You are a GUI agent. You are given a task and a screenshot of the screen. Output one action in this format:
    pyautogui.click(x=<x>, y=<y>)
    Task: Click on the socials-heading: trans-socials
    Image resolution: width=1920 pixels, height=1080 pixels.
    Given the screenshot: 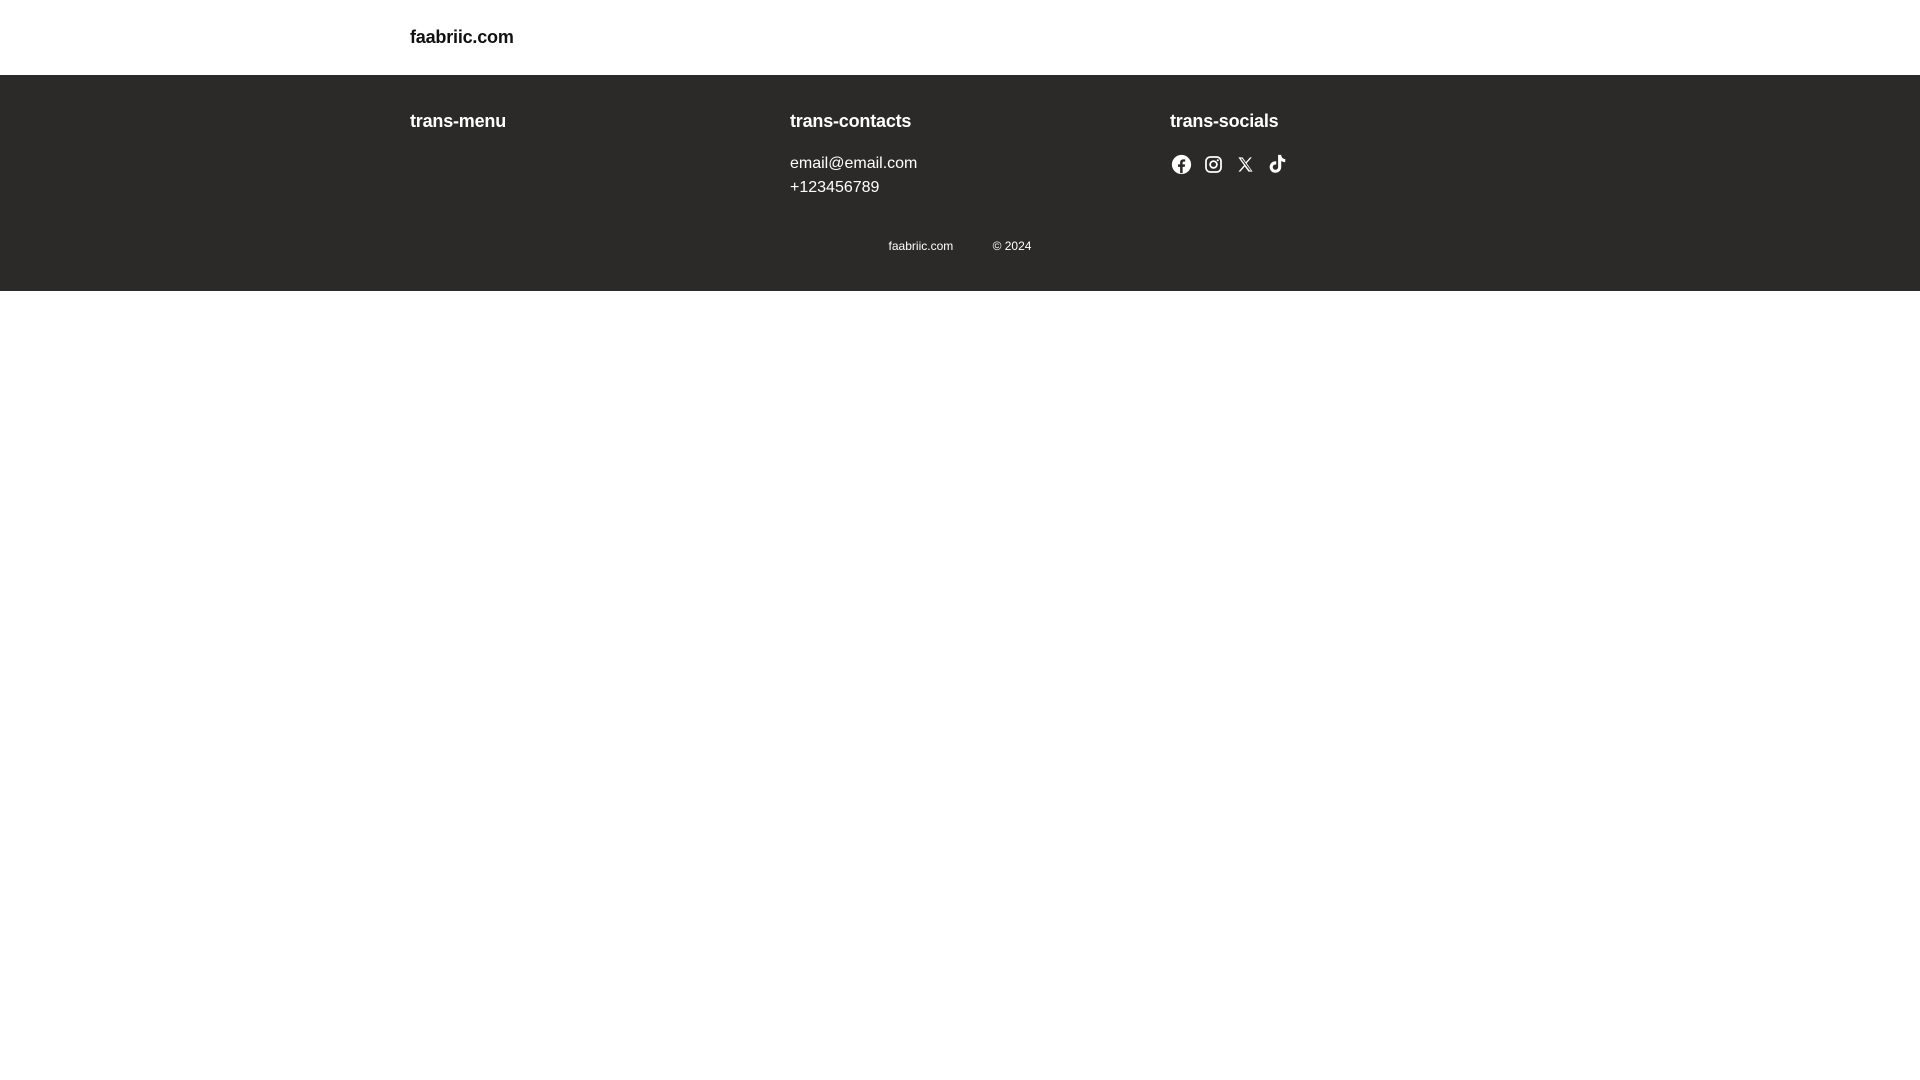 What is the action you would take?
    pyautogui.click(x=1224, y=121)
    